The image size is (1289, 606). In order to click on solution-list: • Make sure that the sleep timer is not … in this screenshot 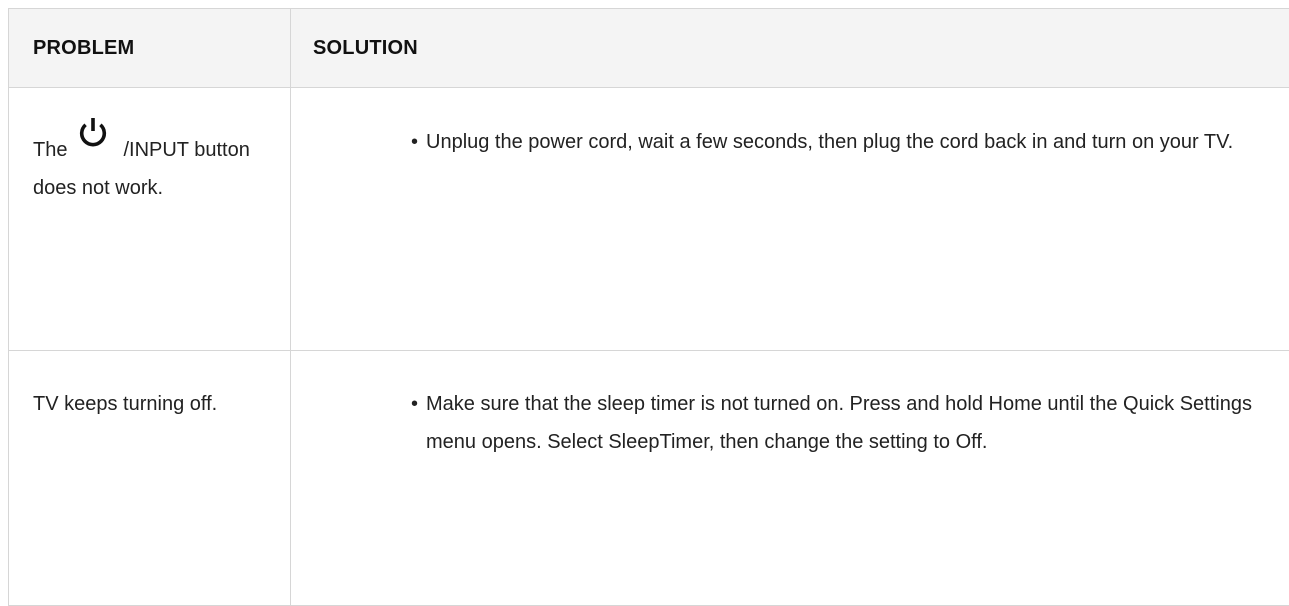, I will do `click(834, 423)`.